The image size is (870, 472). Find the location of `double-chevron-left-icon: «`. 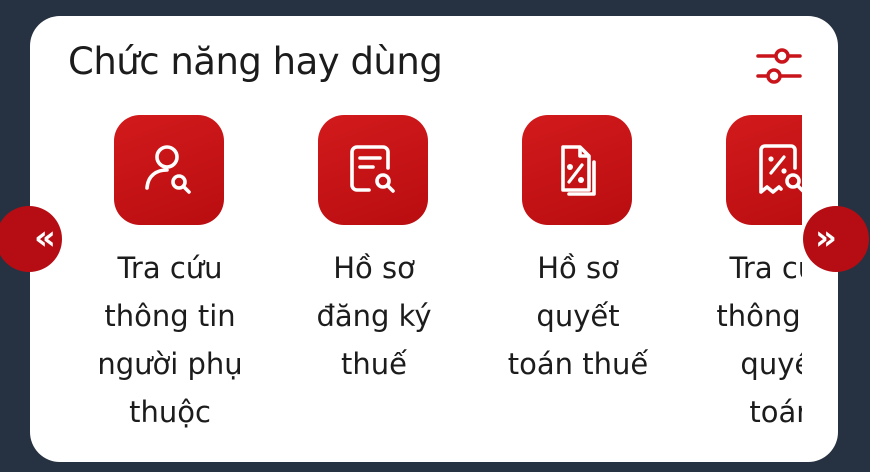

double-chevron-left-icon: « is located at coordinates (45, 238).